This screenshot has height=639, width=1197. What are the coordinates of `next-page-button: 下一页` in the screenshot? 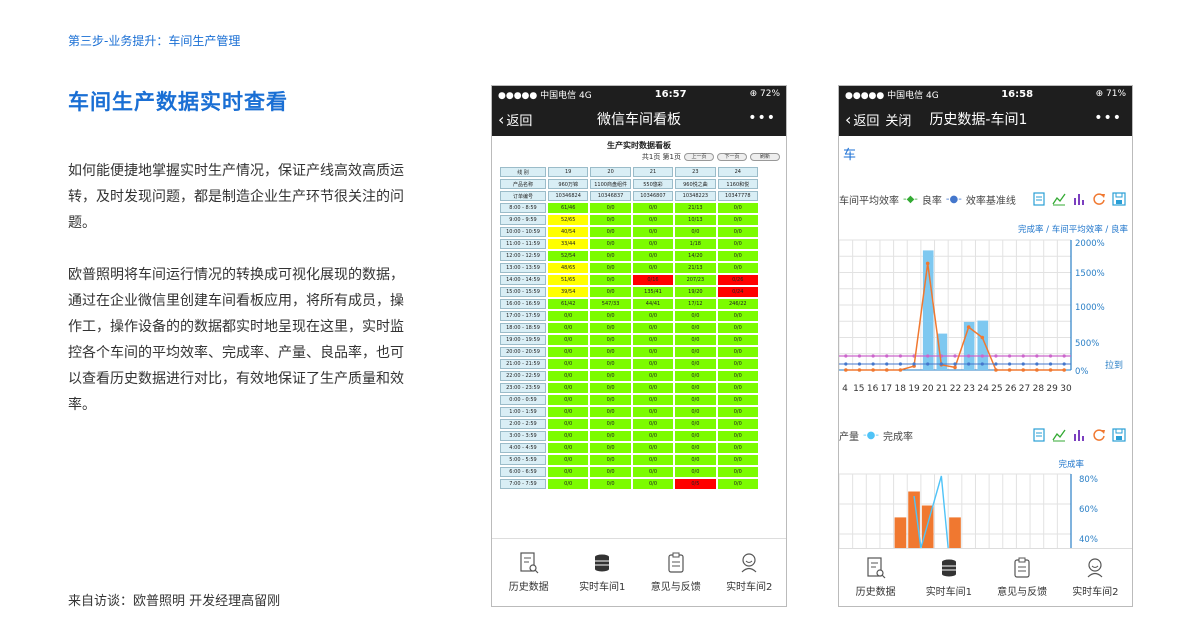 It's located at (732, 157).